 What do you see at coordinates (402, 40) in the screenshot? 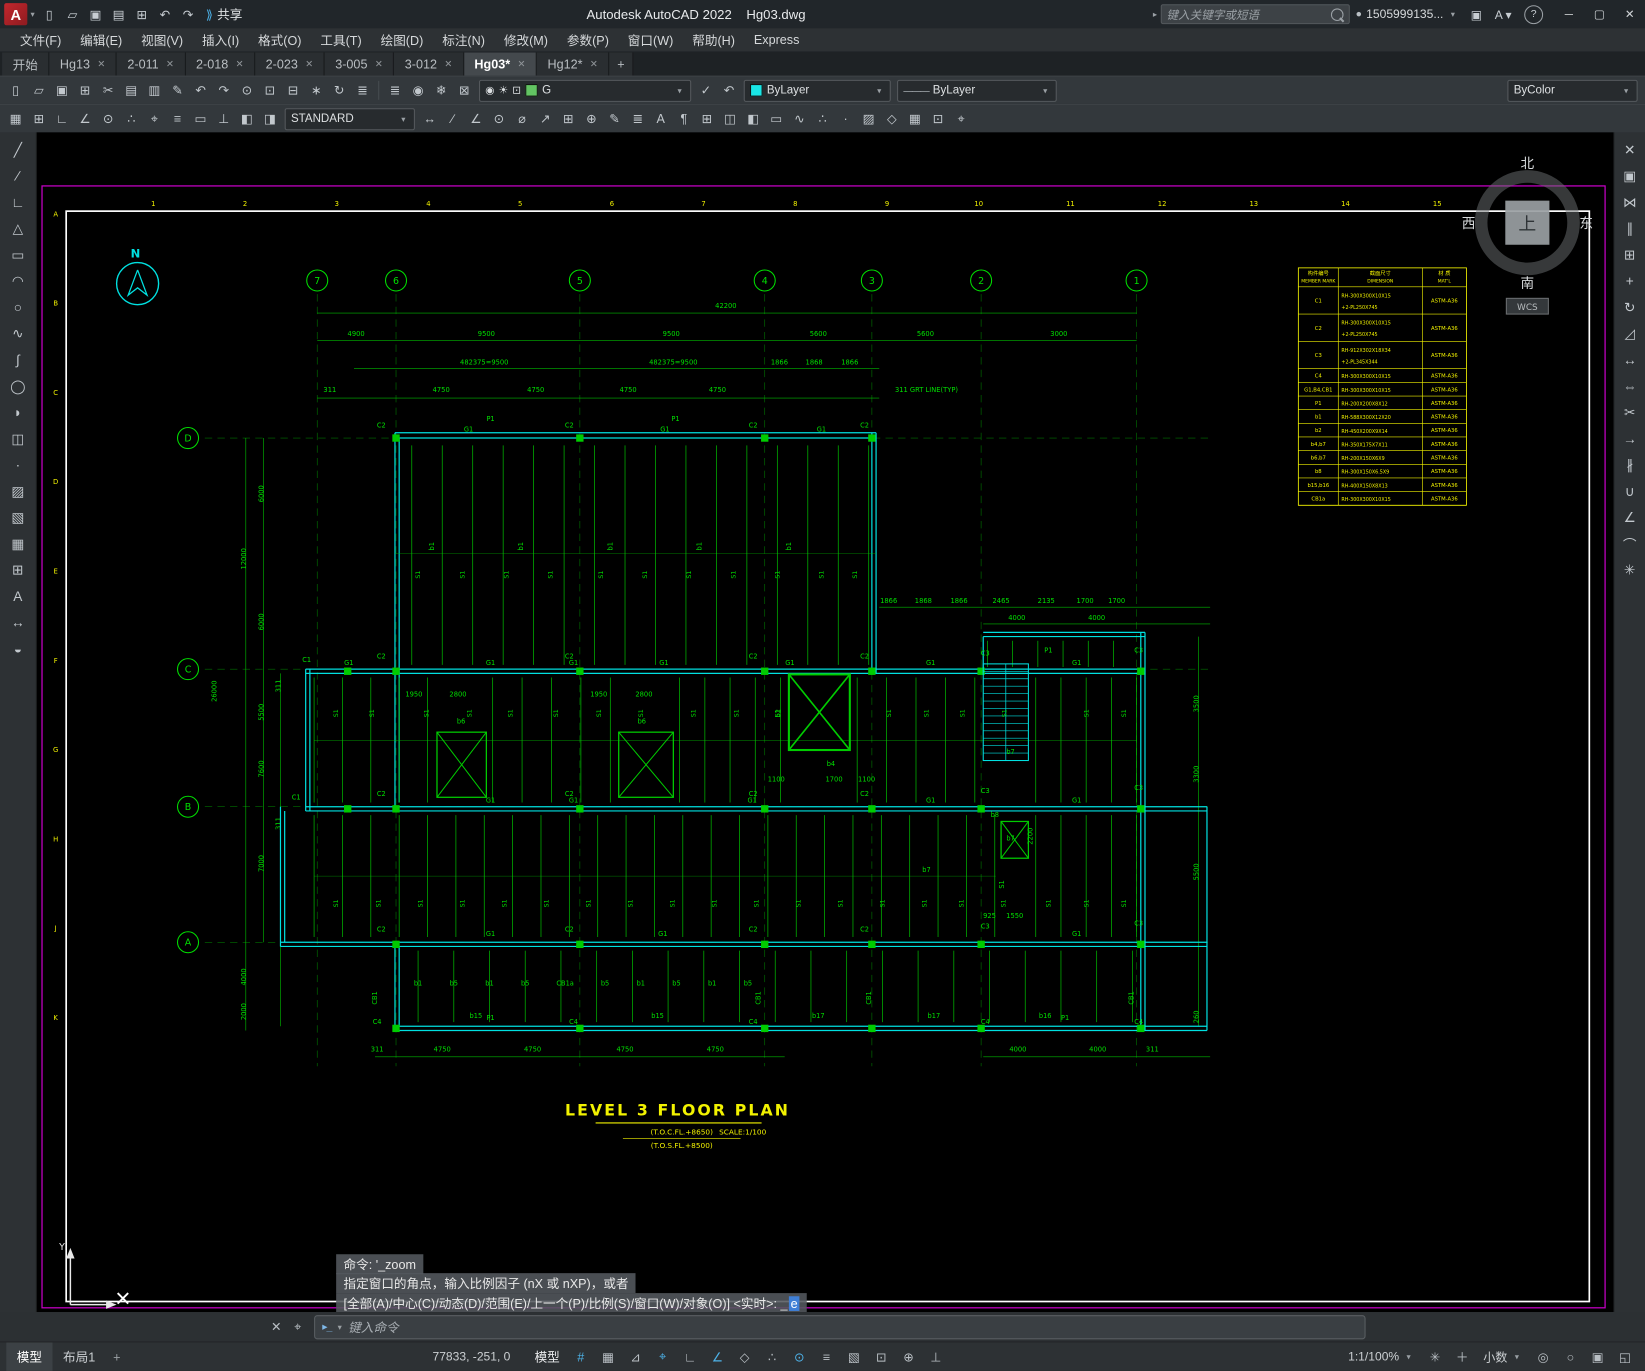
I see `menu-item-6: 绘图(D)` at bounding box center [402, 40].